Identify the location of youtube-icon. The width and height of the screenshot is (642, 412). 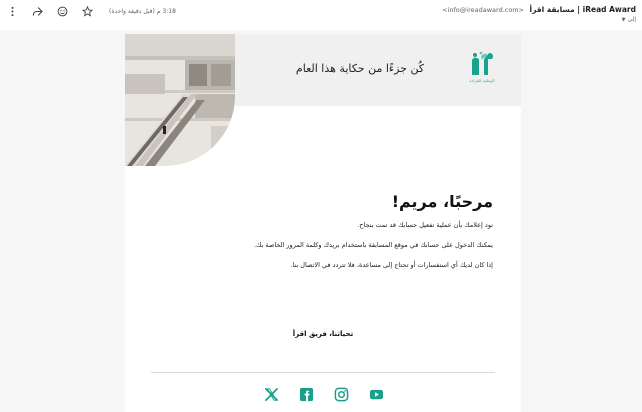
(377, 394).